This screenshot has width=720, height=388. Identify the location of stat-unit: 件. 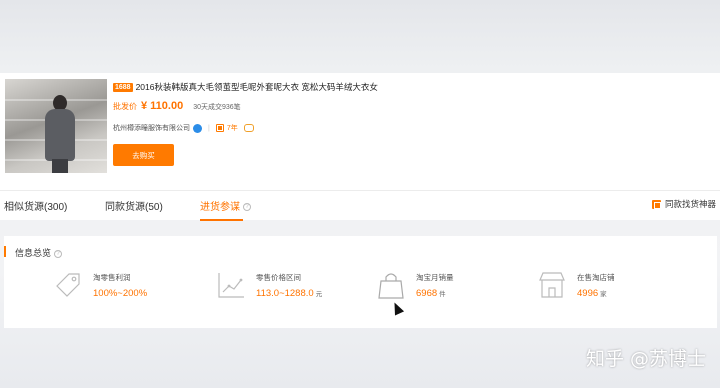
(442, 294).